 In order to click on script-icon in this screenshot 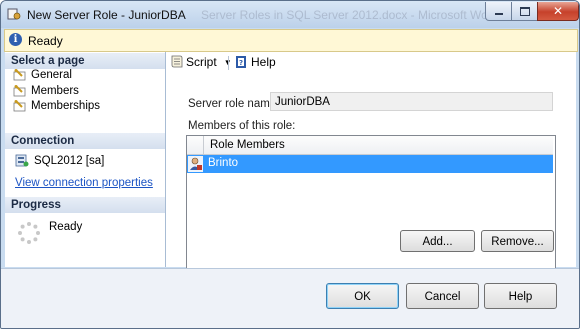, I will do `click(177, 61)`.